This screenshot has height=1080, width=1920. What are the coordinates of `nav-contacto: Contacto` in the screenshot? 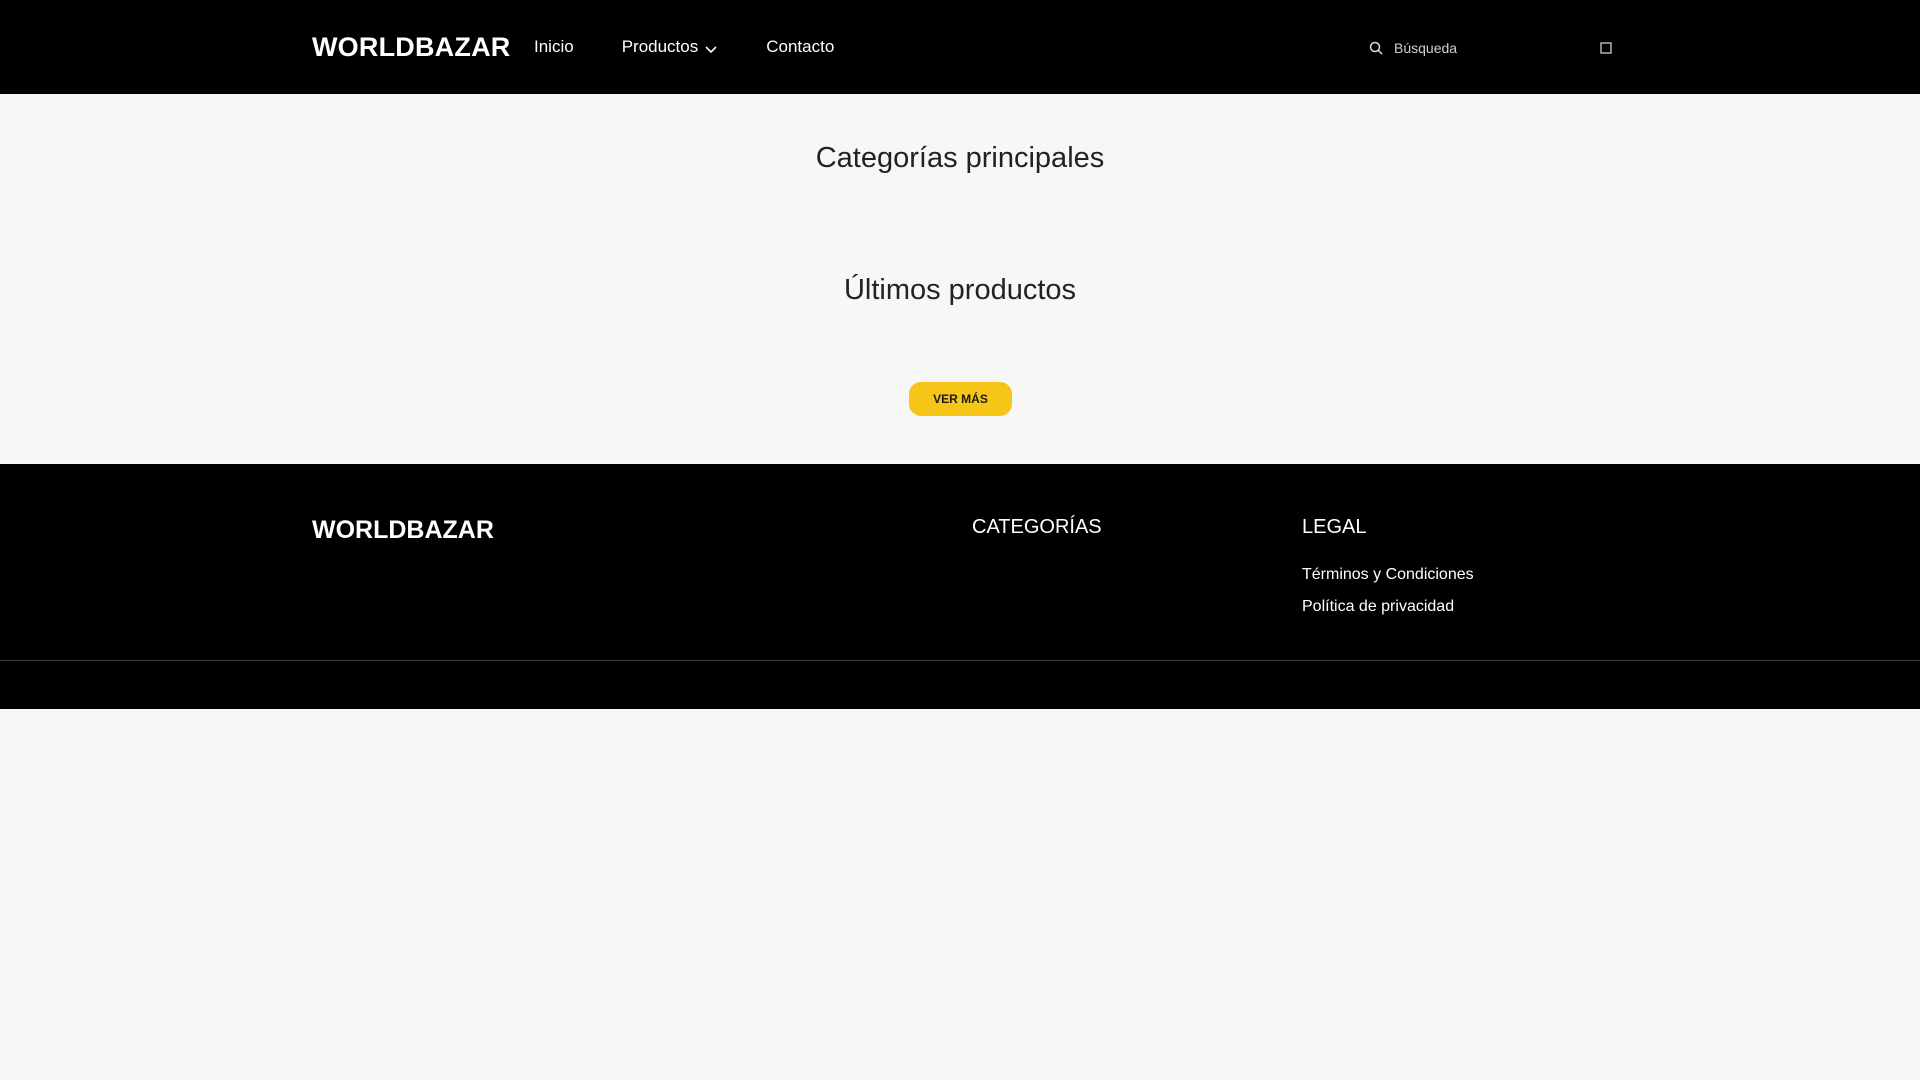 It's located at (800, 47).